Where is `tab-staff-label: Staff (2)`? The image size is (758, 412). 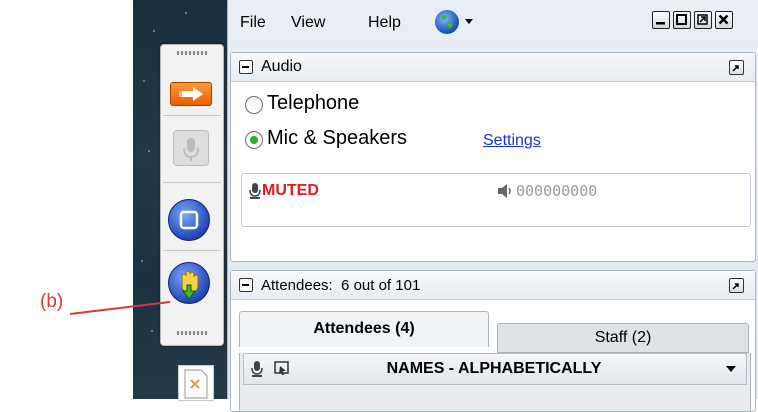 tab-staff-label: Staff (2) is located at coordinates (623, 337).